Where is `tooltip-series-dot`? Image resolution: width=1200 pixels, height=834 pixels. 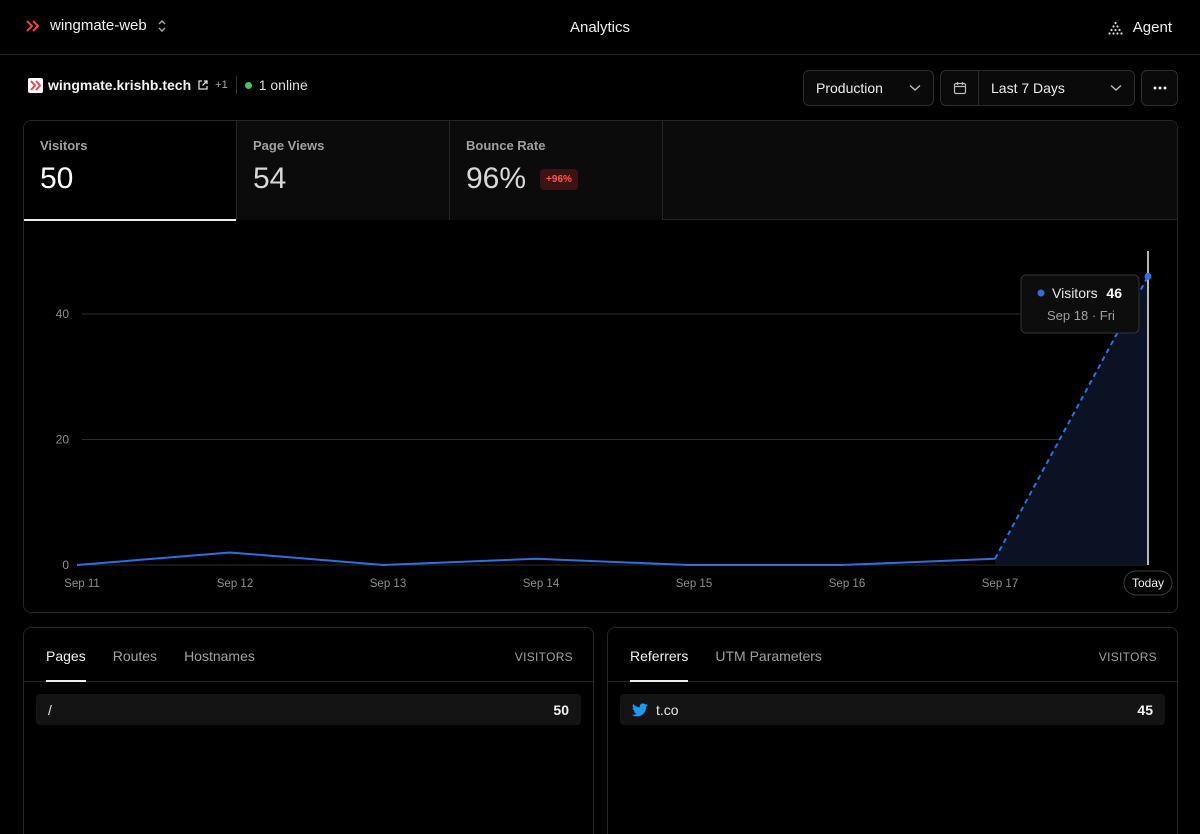
tooltip-series-dot is located at coordinates (1041, 293).